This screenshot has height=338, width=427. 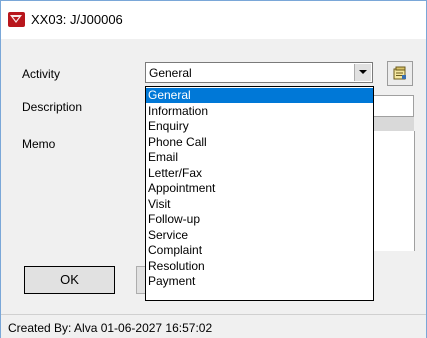 I want to click on status-bar: Created By: Alva 01-06-2027 16:57:02, so click(x=213, y=326).